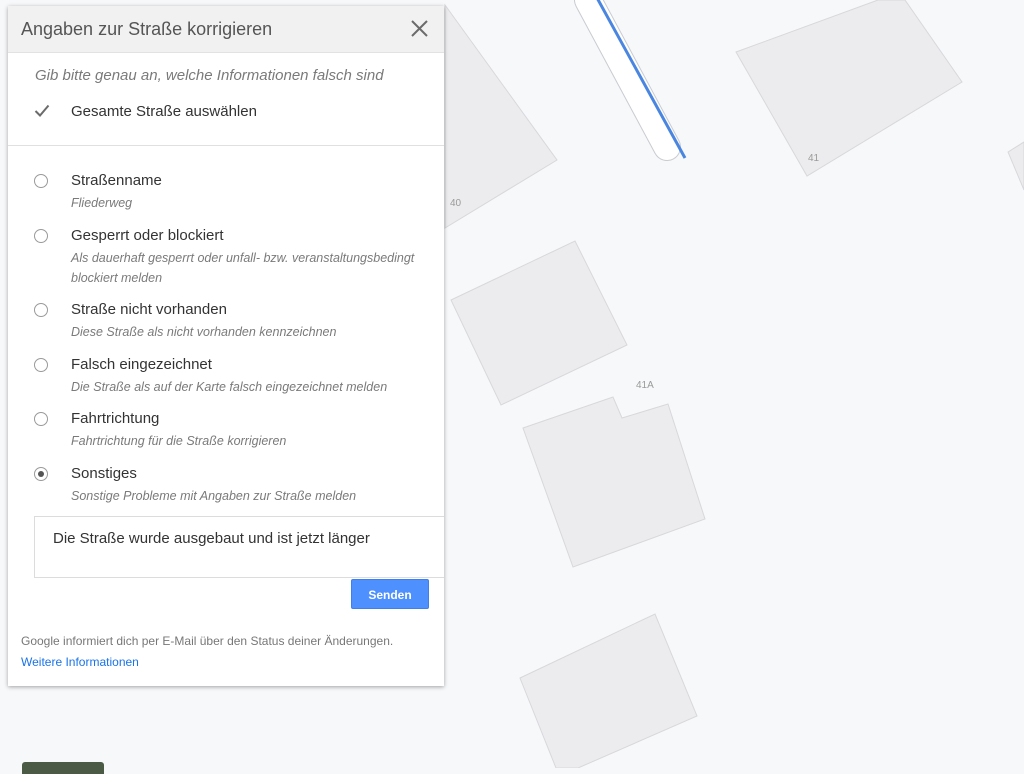 The image size is (1024, 774). What do you see at coordinates (456, 203) in the screenshot?
I see `house-number: 40` at bounding box center [456, 203].